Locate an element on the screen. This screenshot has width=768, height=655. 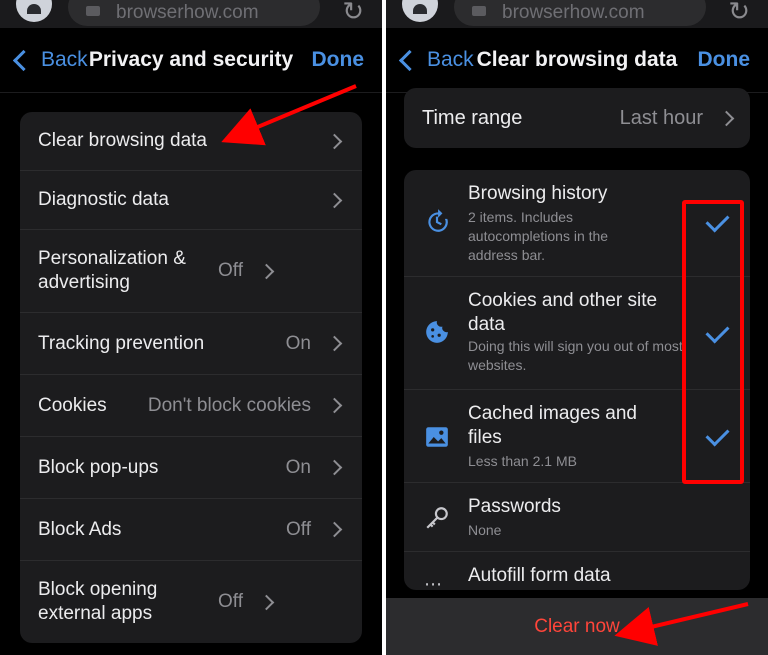
row-value: Don't block cookies is located at coordinates (229, 405).